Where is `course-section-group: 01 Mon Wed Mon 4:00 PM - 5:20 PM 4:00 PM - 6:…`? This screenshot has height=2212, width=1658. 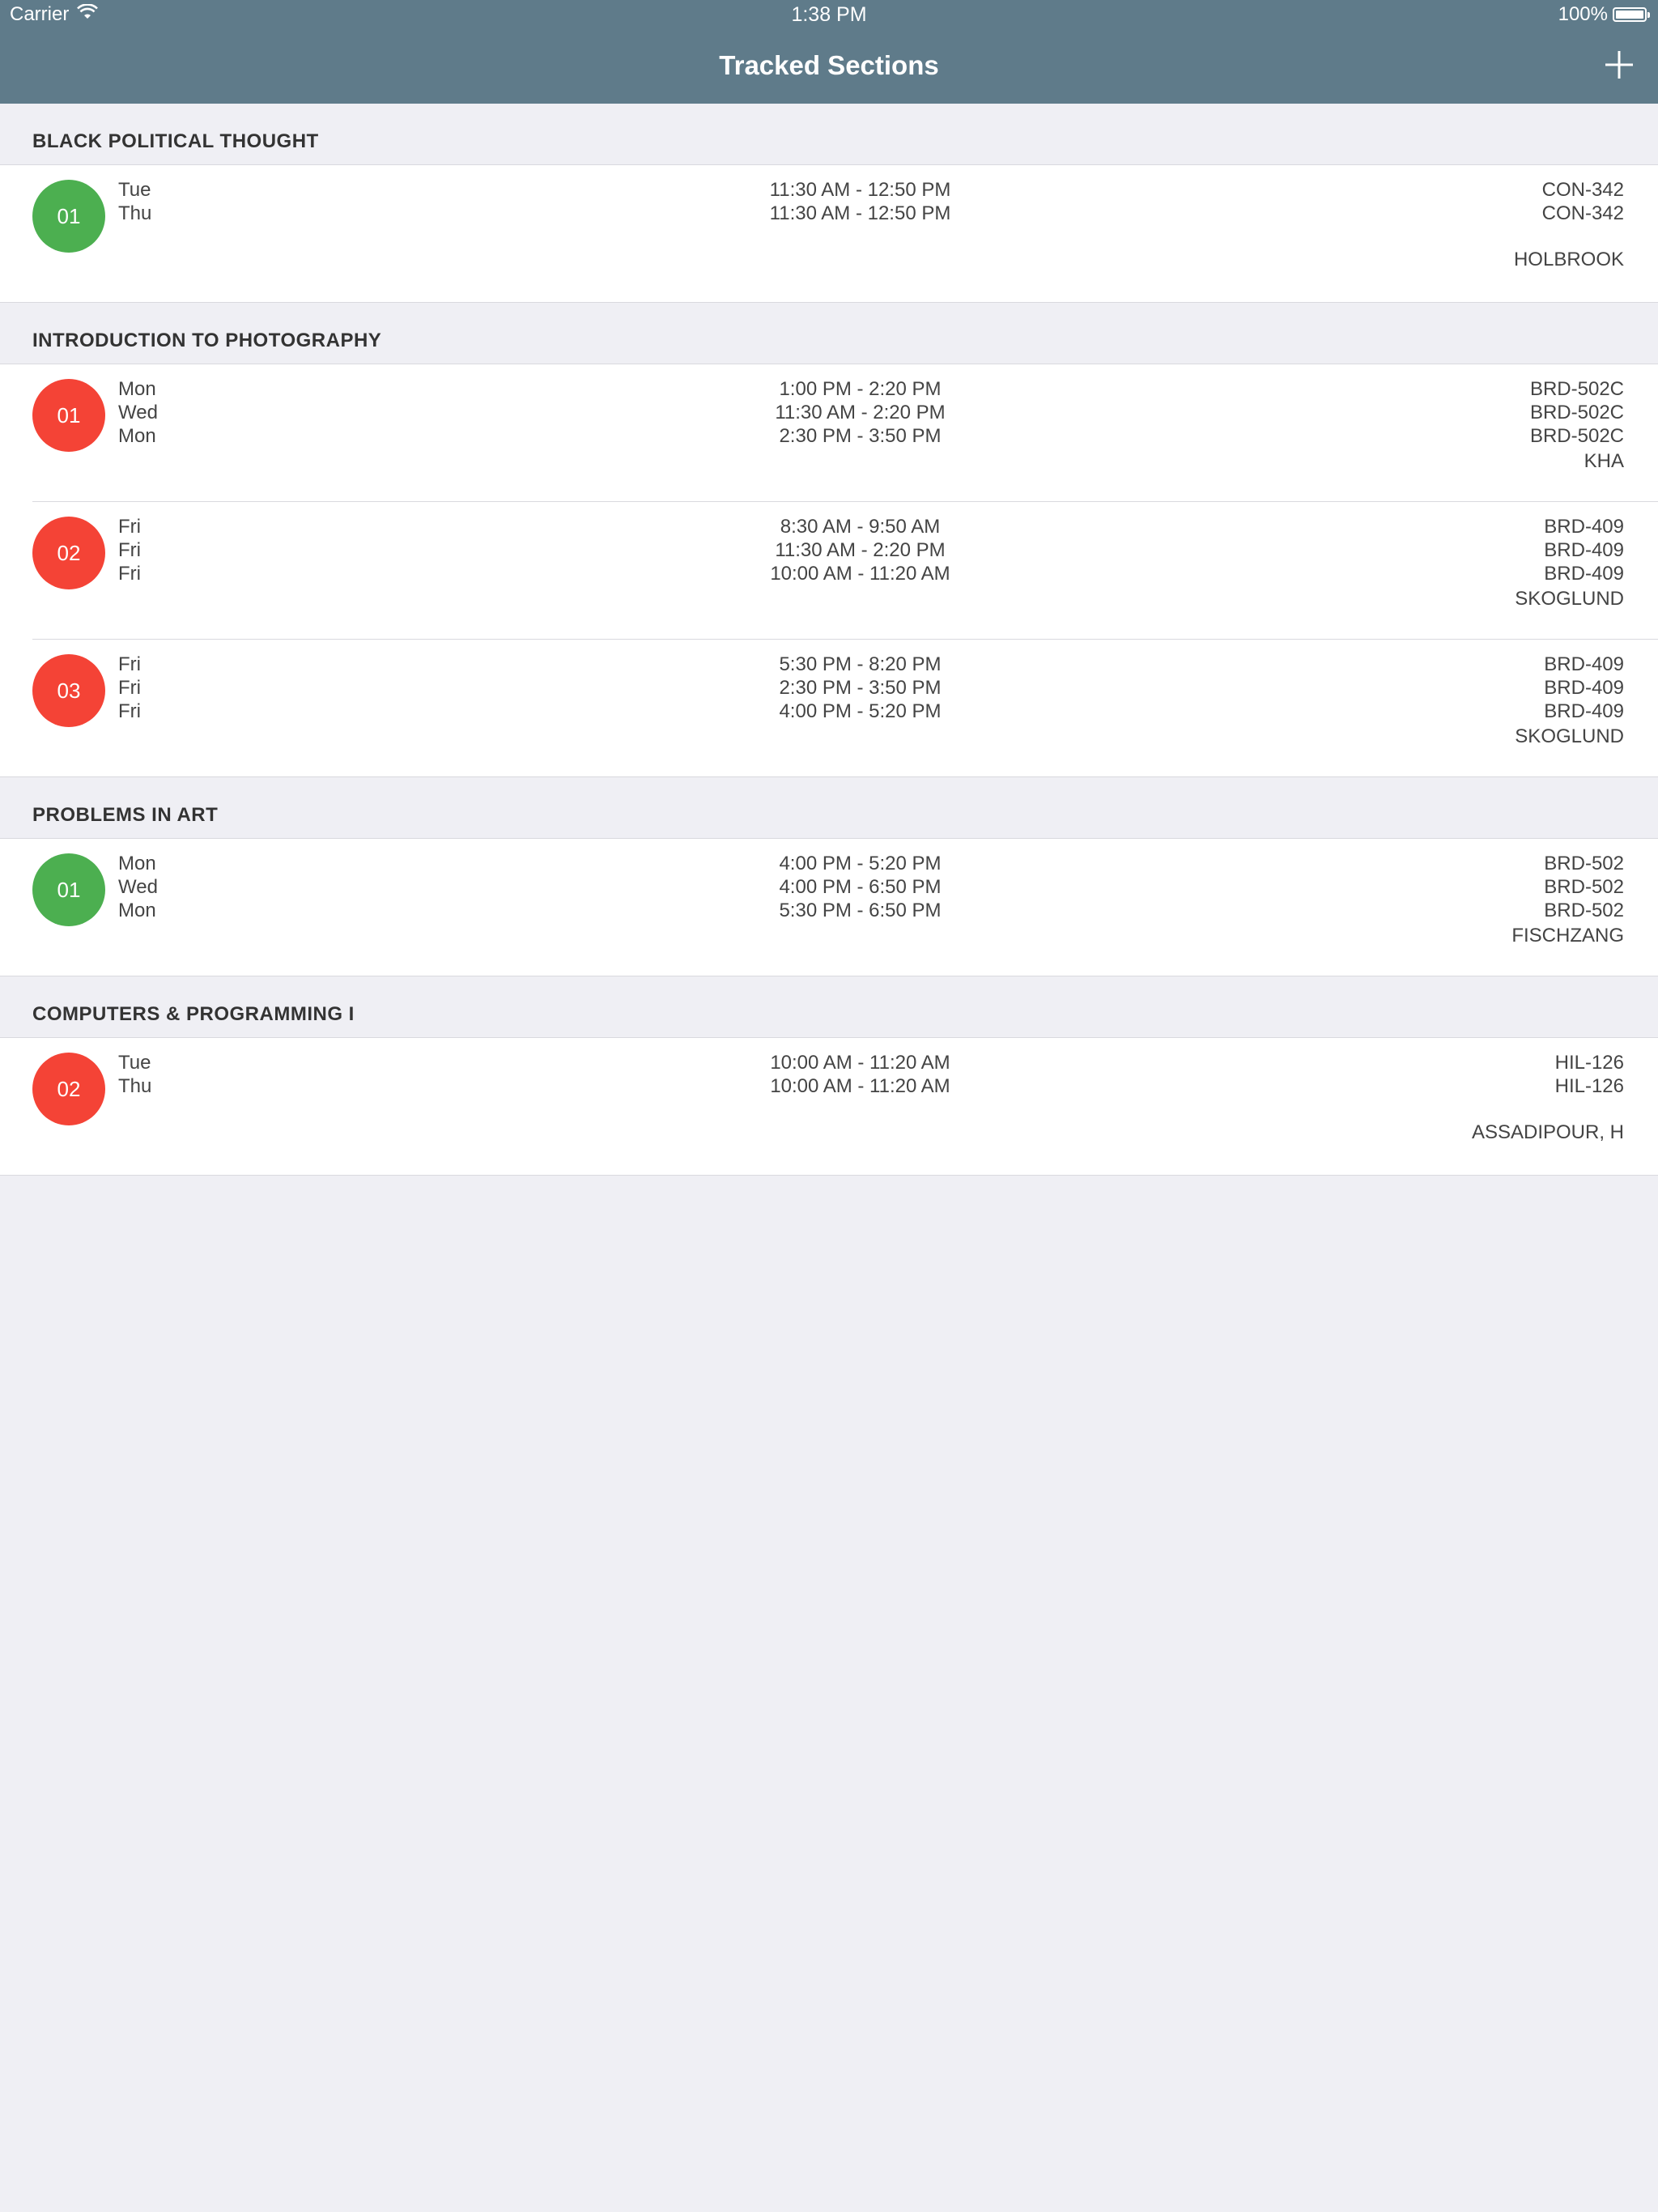
course-section-group: 01 Mon Wed Mon 4:00 PM - 5:20 PM 4:00 PM - 6:… is located at coordinates (829, 908).